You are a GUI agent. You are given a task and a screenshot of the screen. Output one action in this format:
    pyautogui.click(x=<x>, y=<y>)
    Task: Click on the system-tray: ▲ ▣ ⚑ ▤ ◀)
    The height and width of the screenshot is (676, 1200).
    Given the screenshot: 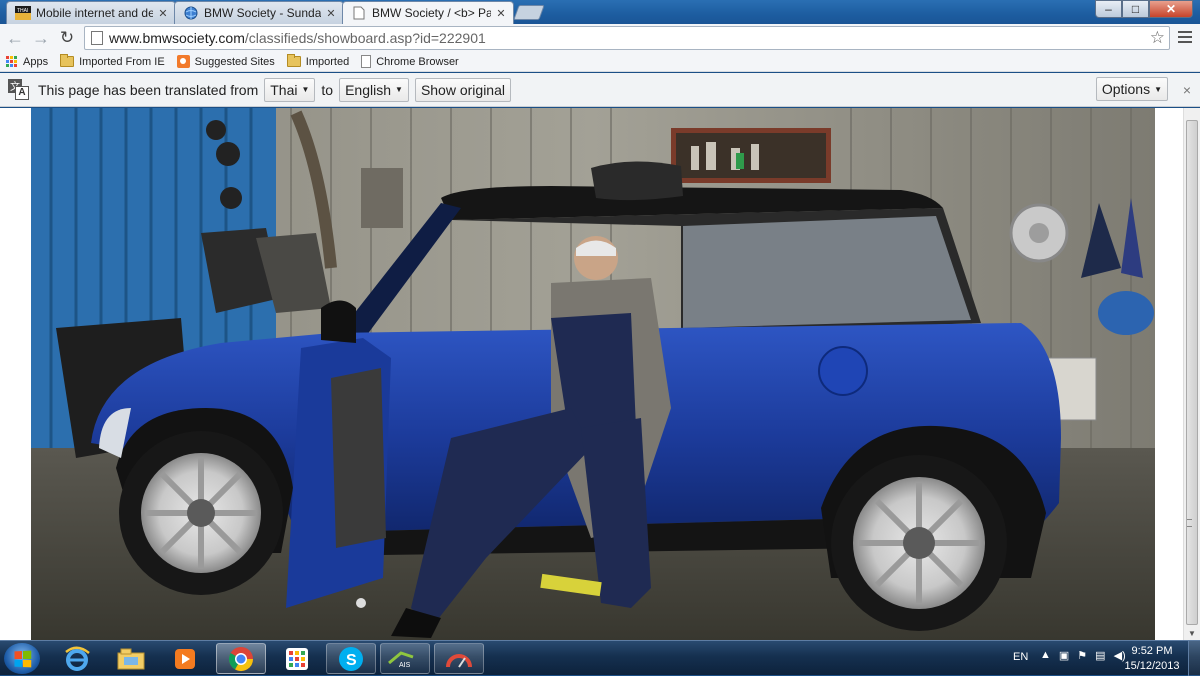 What is the action you would take?
    pyautogui.click(x=1083, y=655)
    